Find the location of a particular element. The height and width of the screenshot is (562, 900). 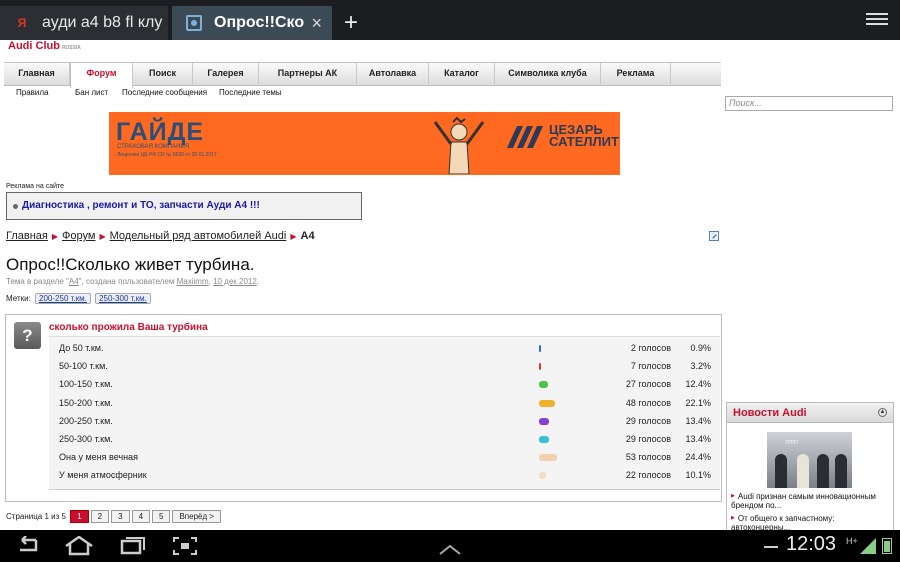

site-logo: Audi Club RUSSIA is located at coordinates (44, 46).